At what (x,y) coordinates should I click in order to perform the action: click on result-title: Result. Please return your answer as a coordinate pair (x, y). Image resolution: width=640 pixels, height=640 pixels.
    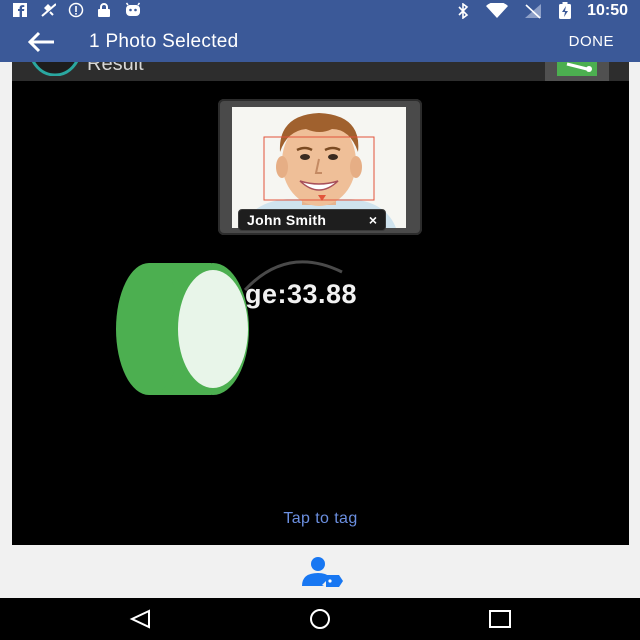
    Looking at the image, I should click on (115, 68).